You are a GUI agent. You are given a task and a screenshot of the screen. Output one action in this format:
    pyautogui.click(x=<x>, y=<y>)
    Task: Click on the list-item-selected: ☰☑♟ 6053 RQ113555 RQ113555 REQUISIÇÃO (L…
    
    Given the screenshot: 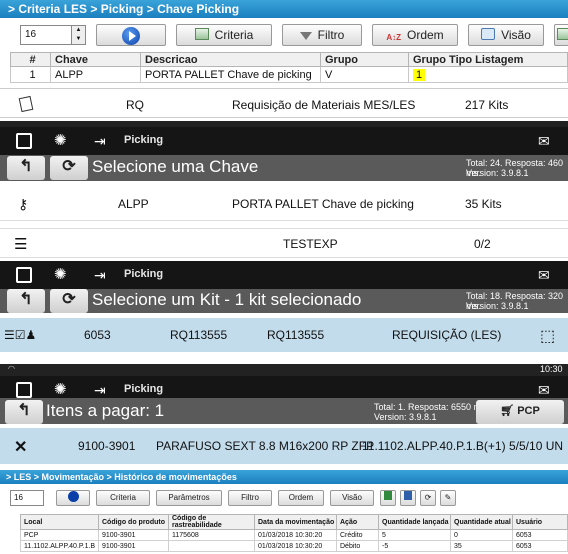 What is the action you would take?
    pyautogui.click(x=284, y=335)
    